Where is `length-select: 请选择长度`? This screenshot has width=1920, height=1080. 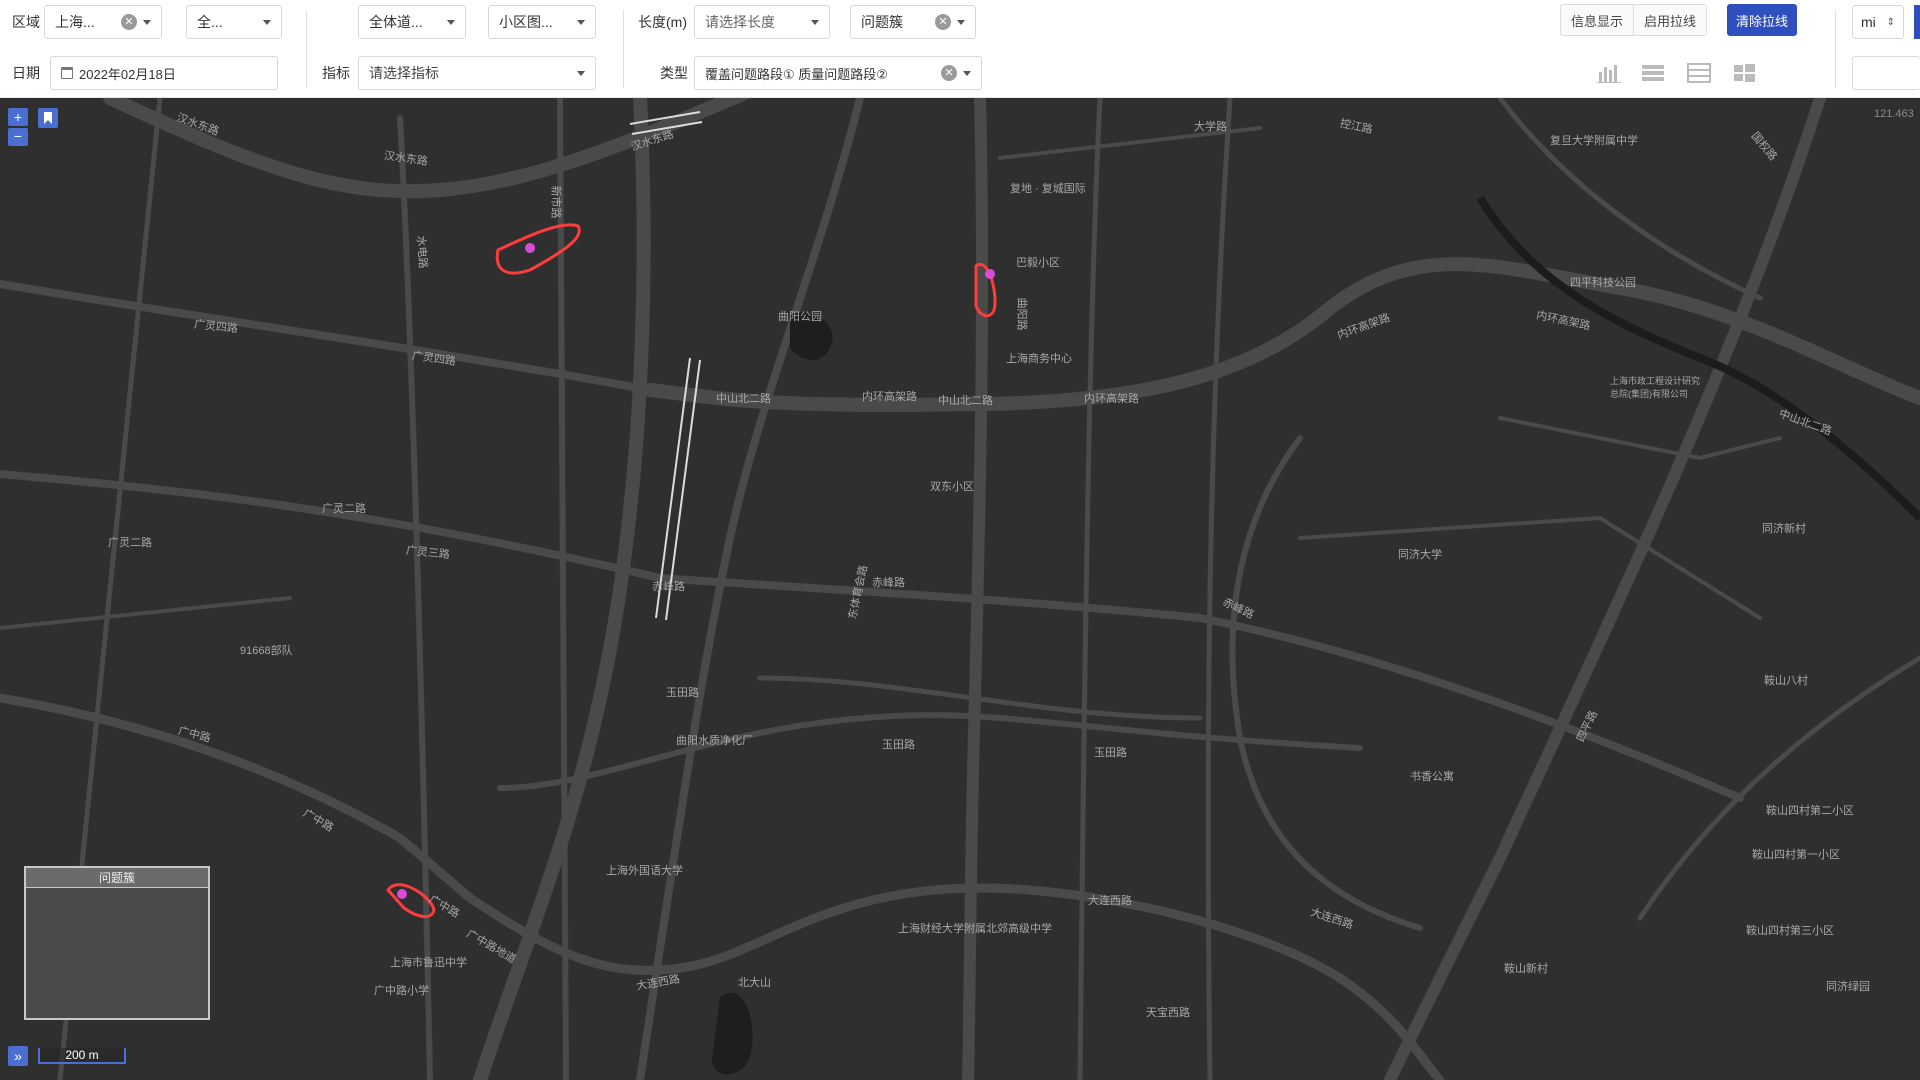 length-select: 请选择长度 is located at coordinates (762, 22).